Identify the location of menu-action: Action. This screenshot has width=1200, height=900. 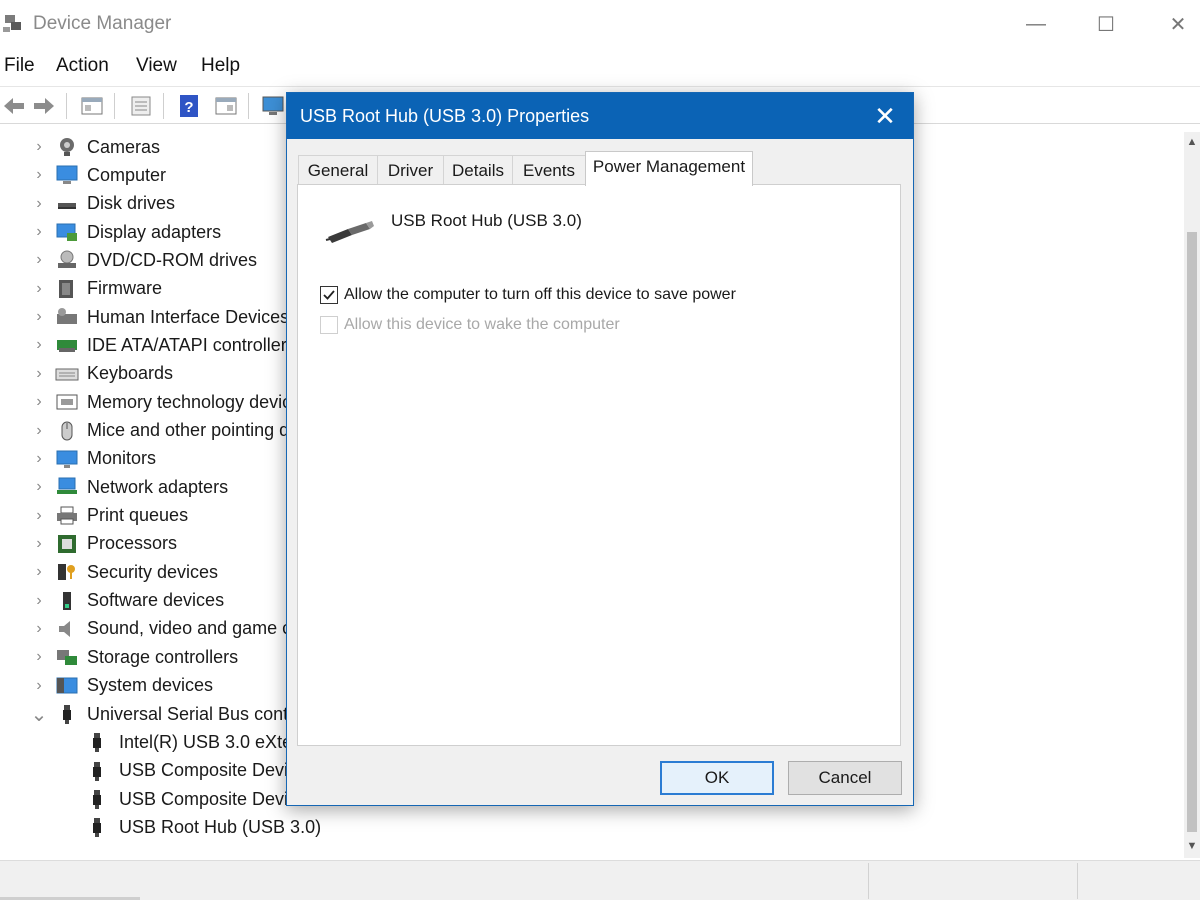
(96, 66).